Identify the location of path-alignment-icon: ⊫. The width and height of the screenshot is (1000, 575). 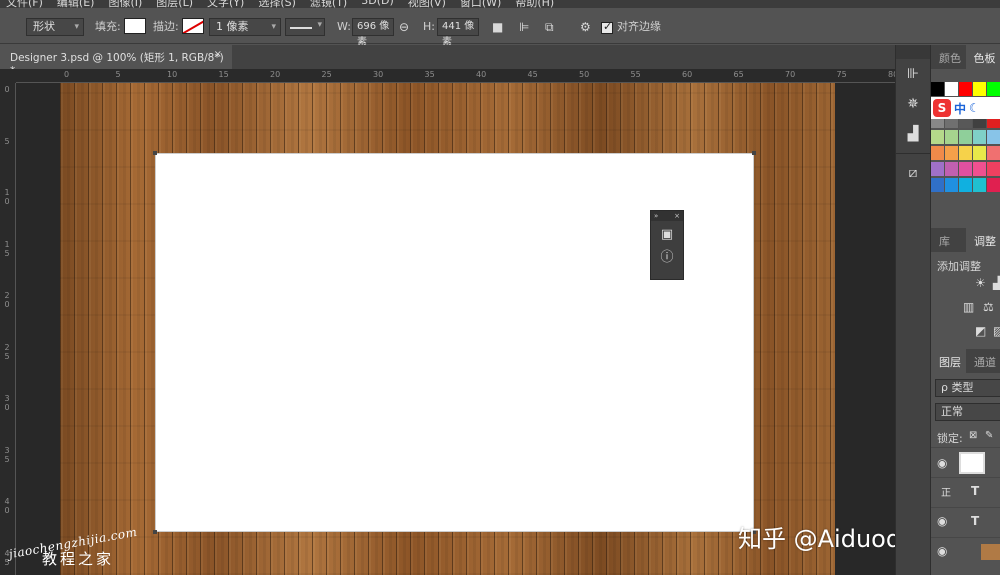
(524, 27).